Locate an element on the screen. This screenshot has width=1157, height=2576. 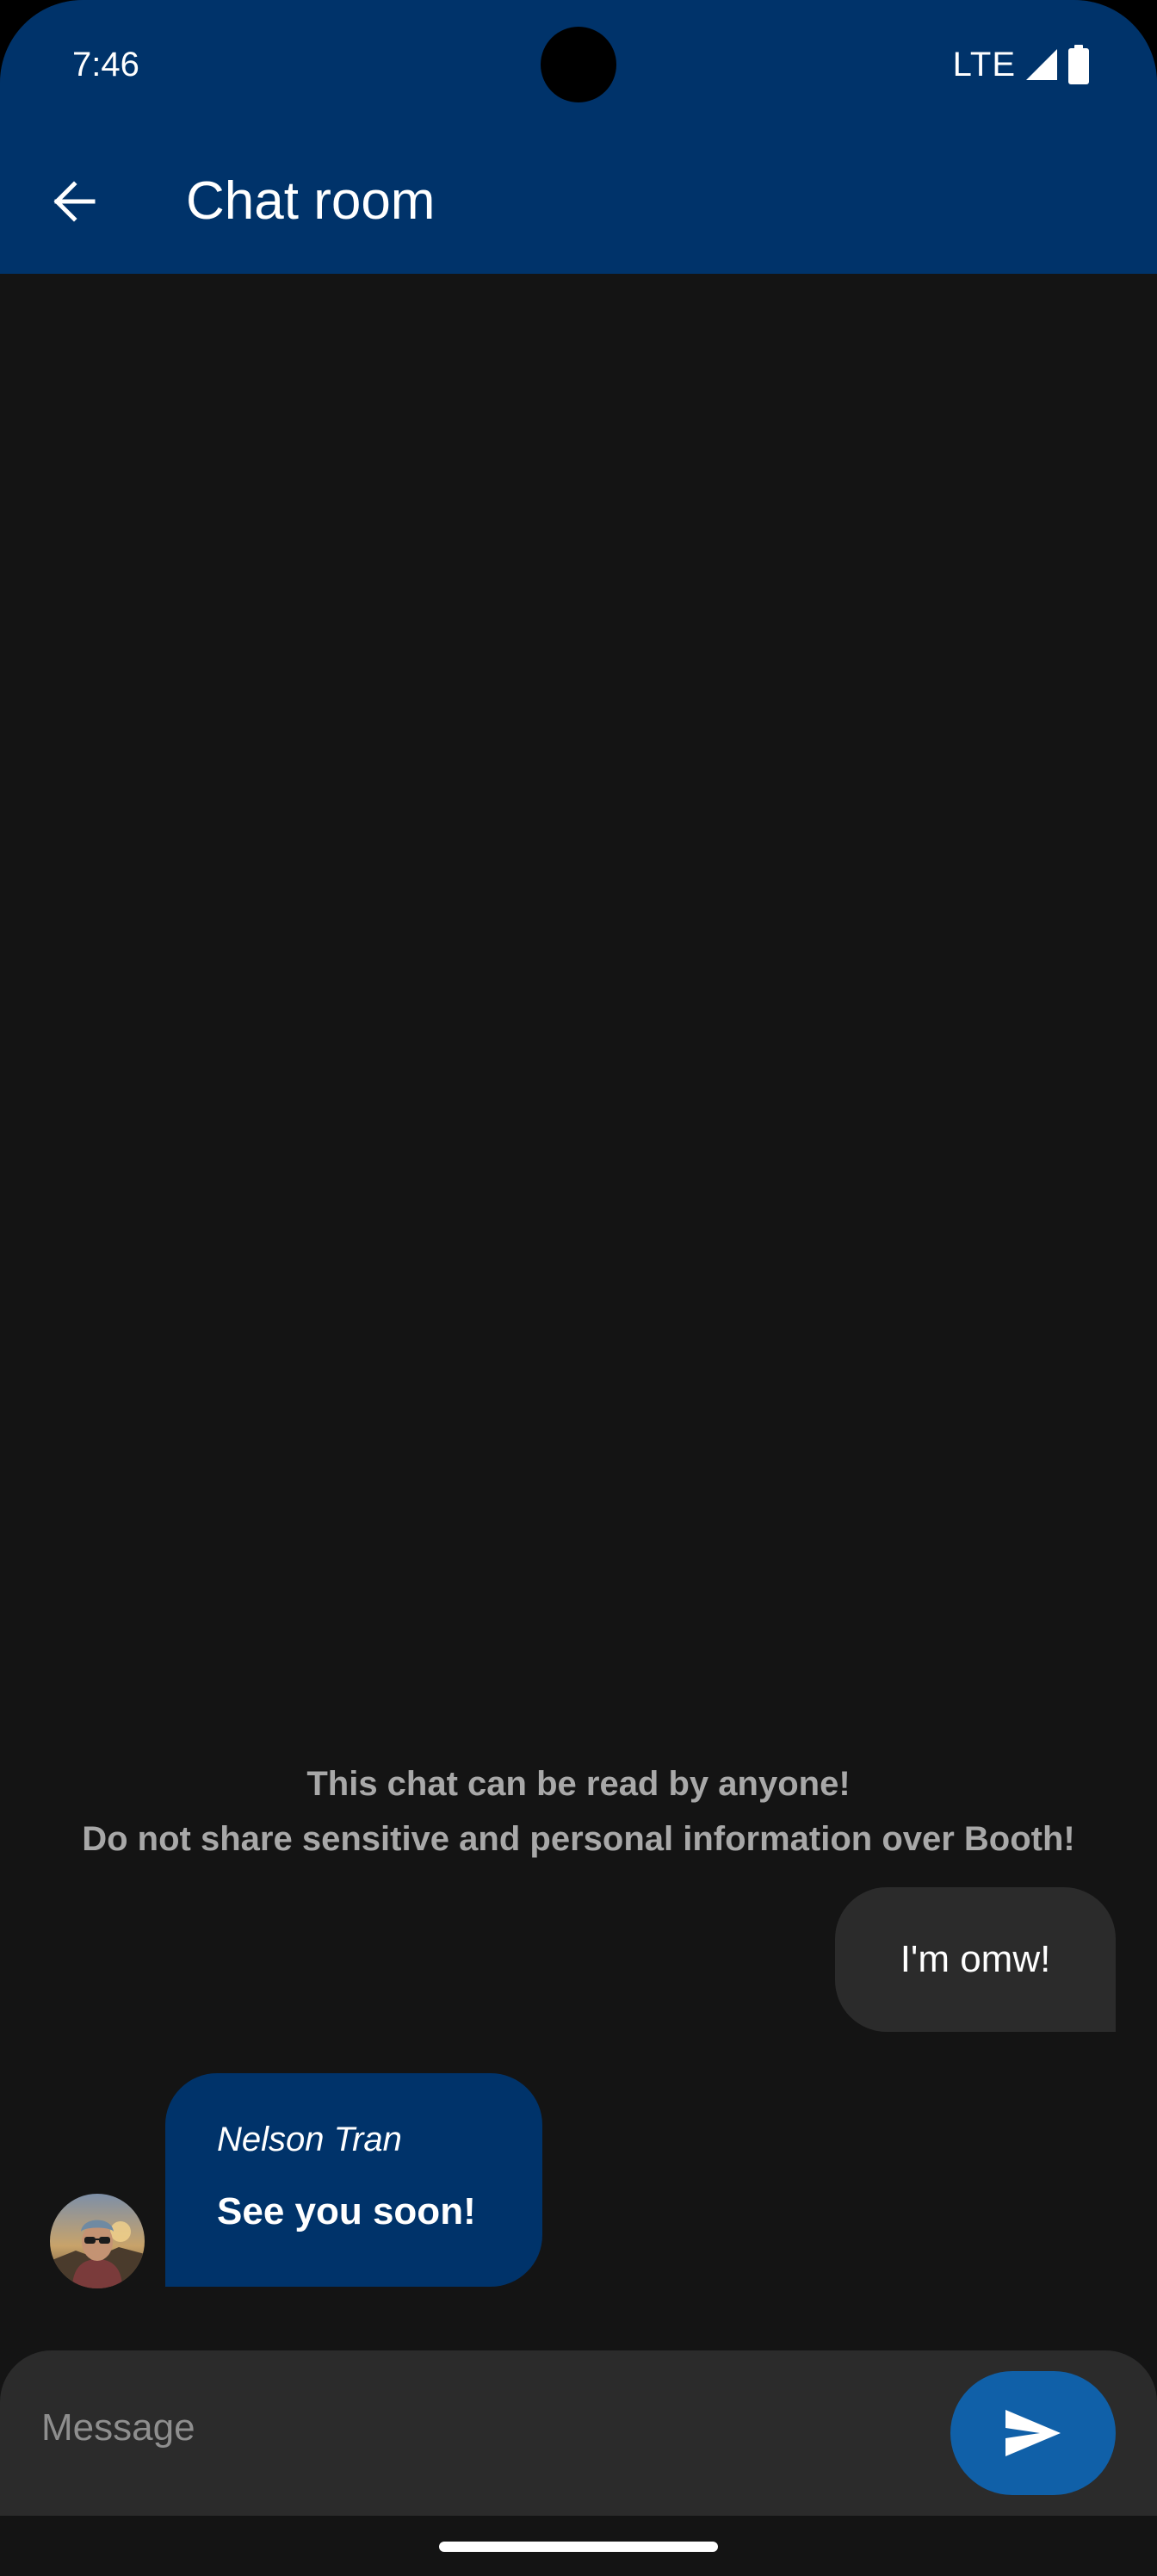
network-type: LTE is located at coordinates (984, 65).